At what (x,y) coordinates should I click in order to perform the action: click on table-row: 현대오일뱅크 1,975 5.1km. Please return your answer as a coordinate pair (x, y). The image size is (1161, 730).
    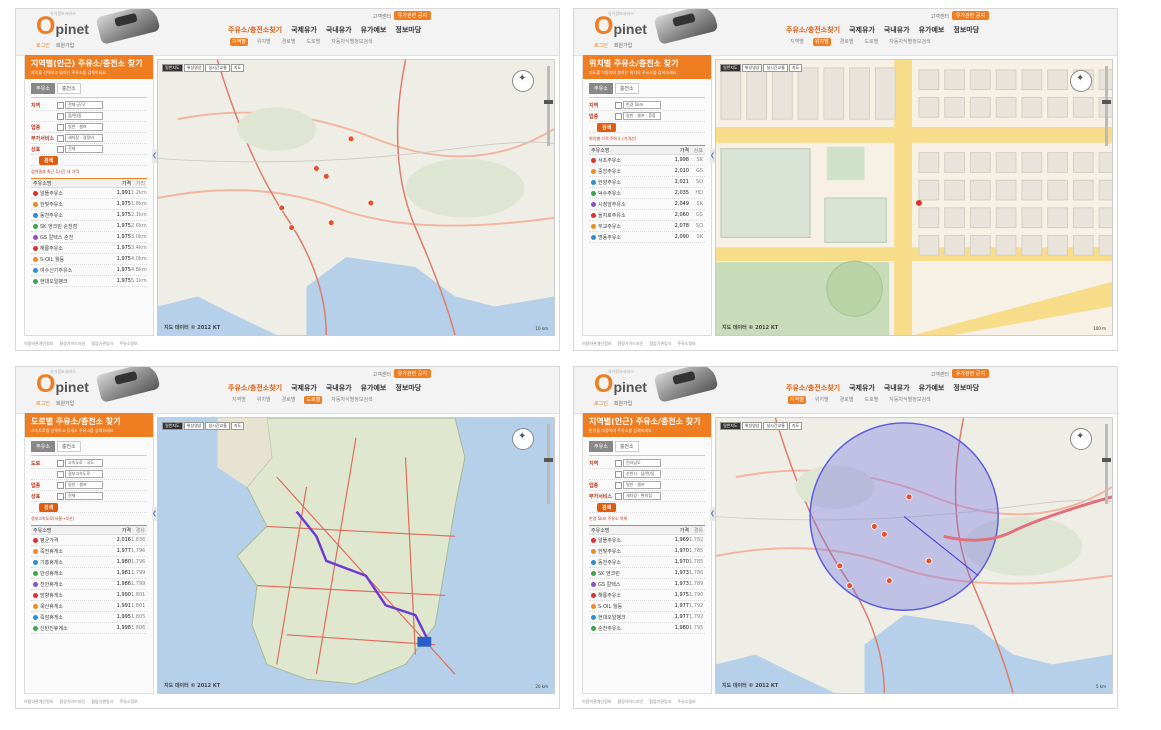
    Looking at the image, I should click on (89, 281).